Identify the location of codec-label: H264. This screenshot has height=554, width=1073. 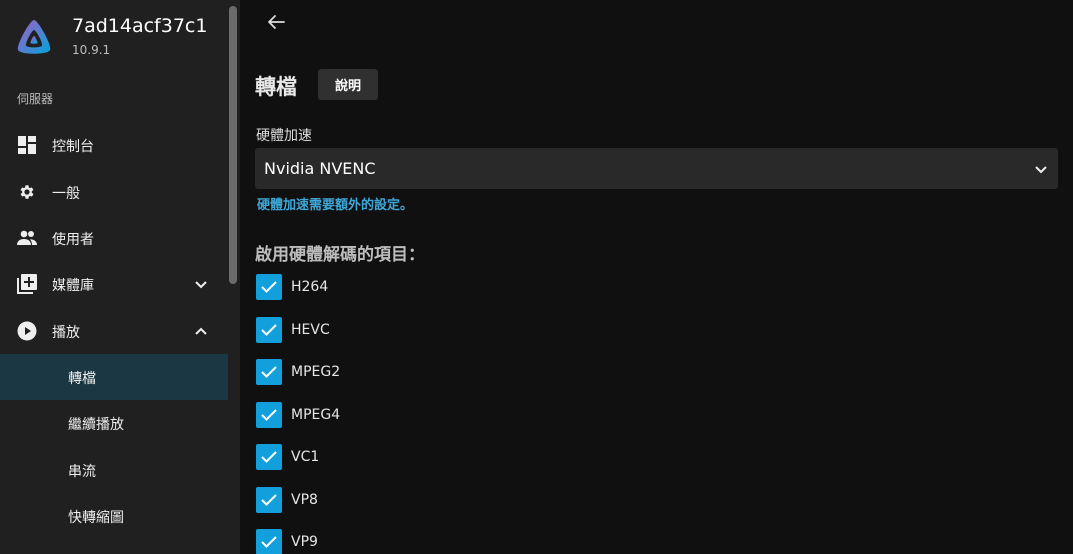
(310, 287).